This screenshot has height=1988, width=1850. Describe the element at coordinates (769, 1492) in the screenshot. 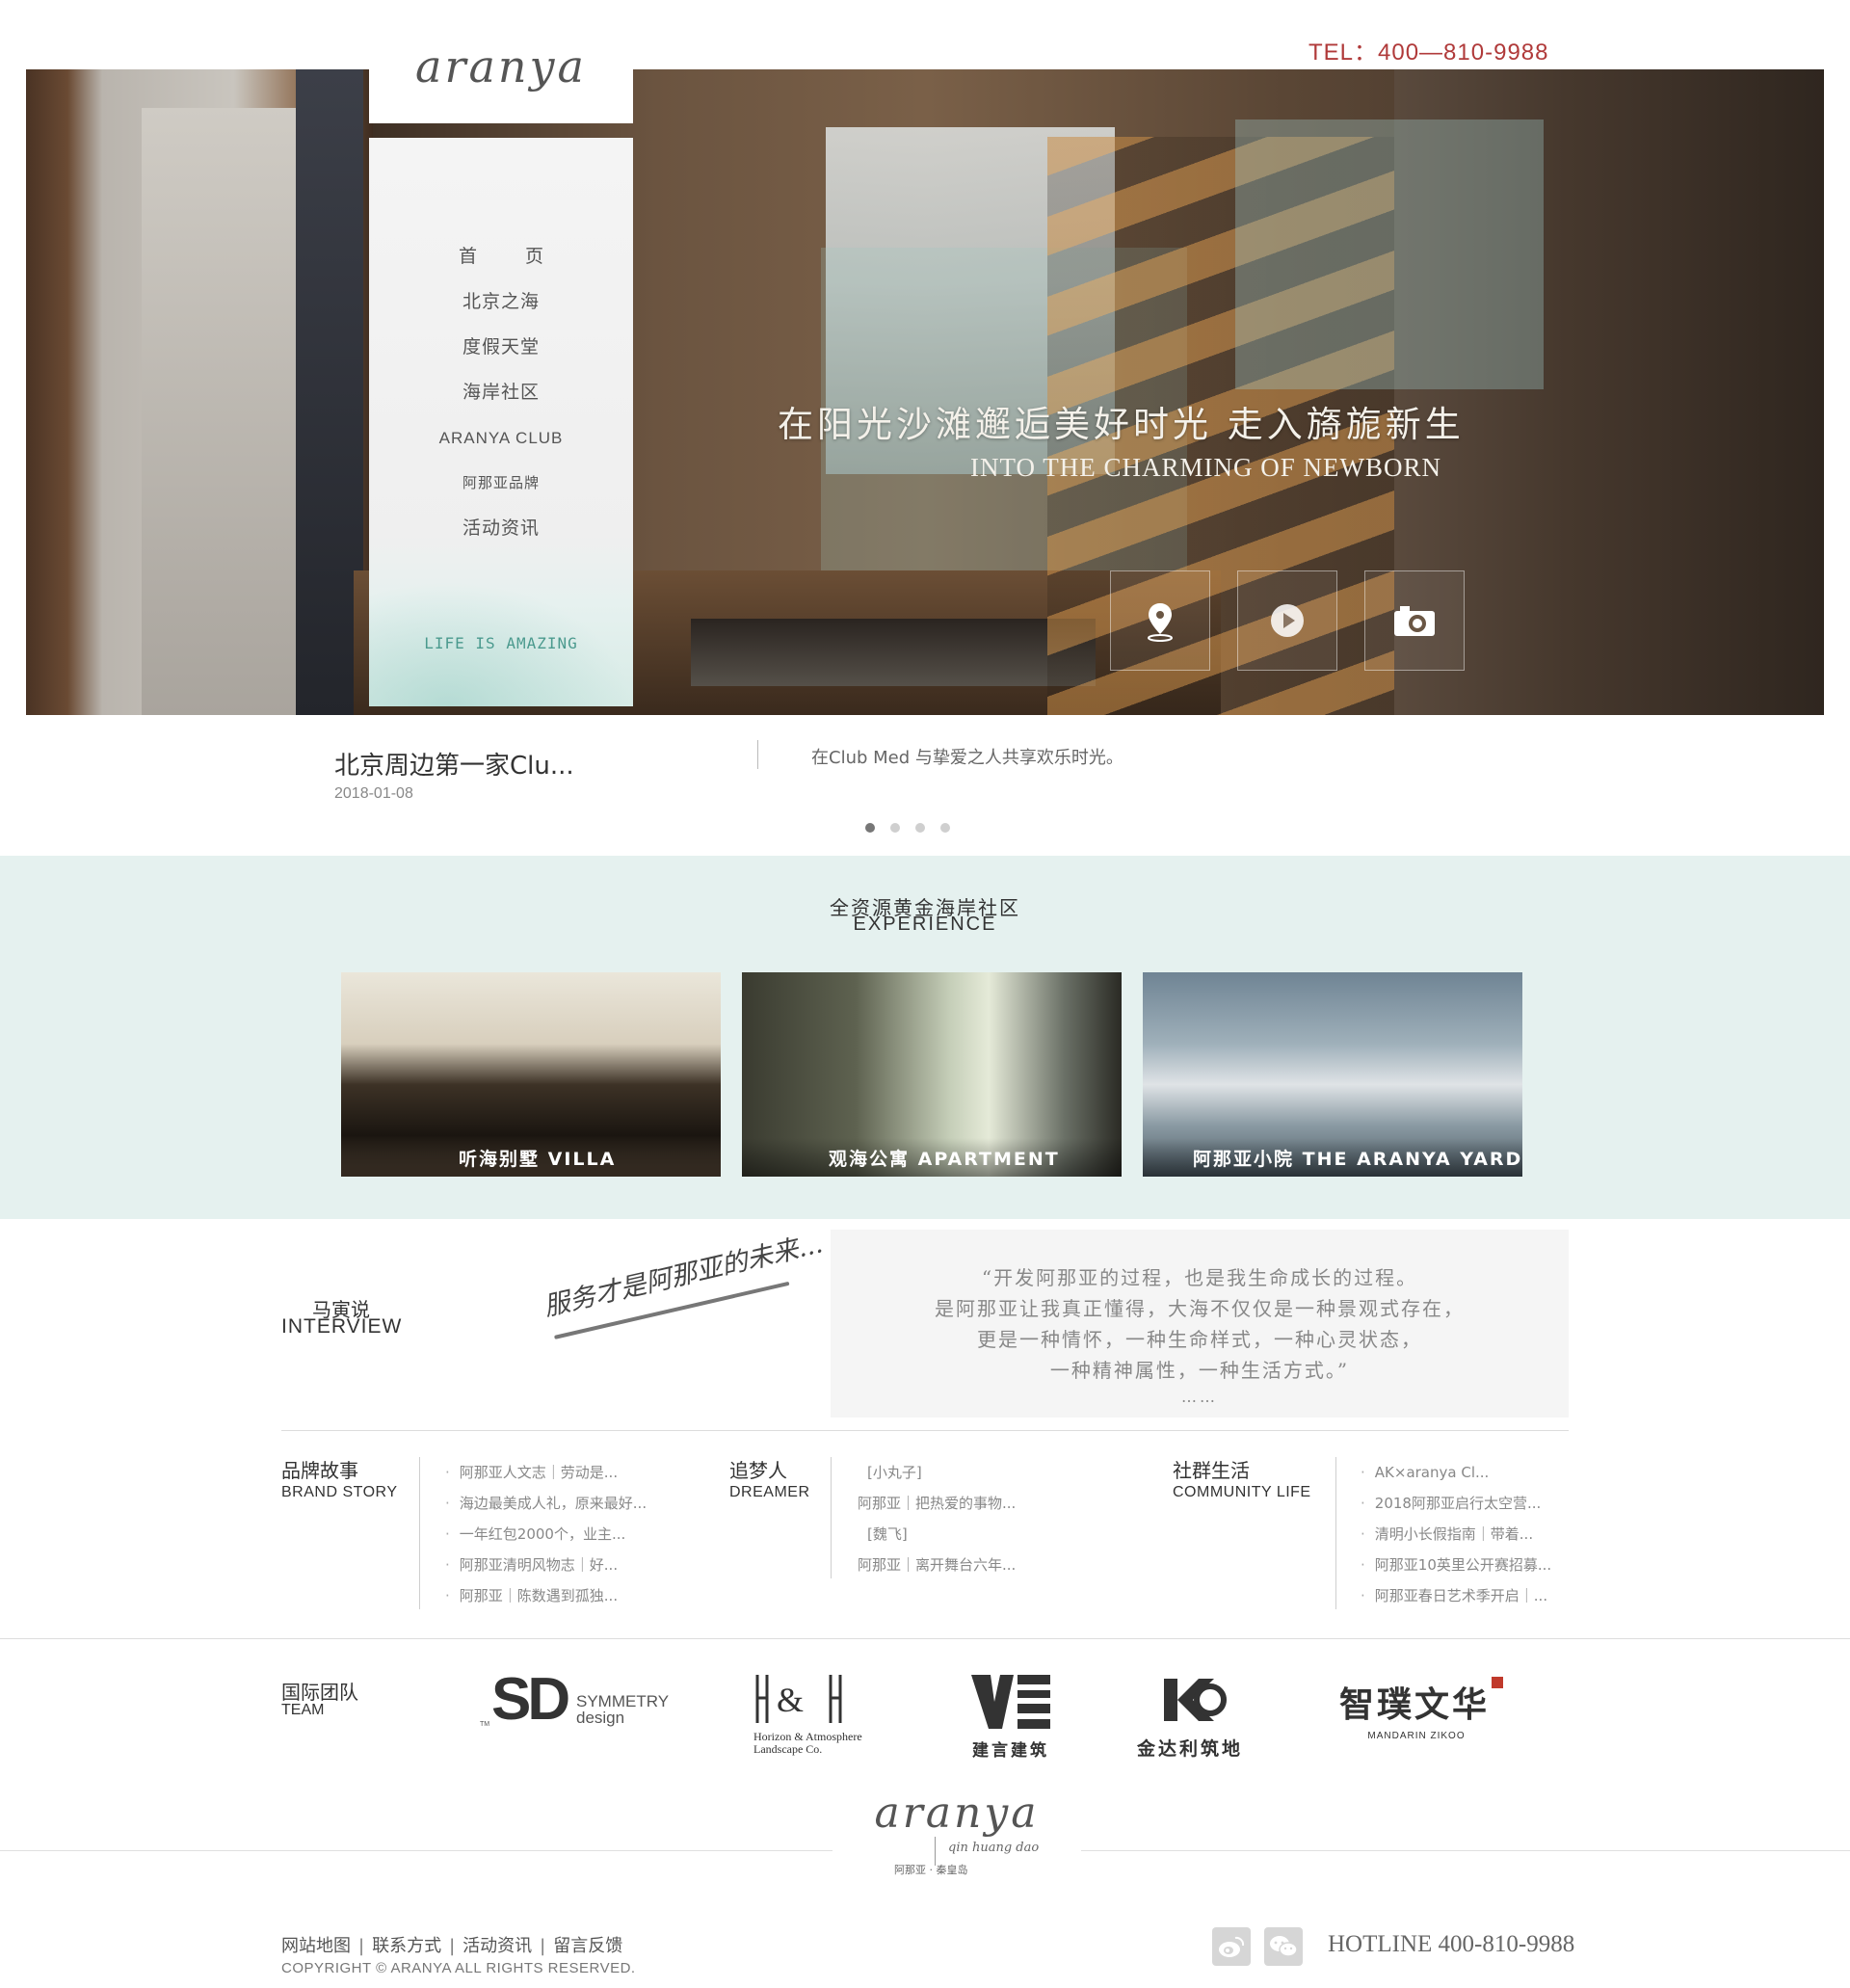

I see `dreamer-title-en: DREAMER` at that location.